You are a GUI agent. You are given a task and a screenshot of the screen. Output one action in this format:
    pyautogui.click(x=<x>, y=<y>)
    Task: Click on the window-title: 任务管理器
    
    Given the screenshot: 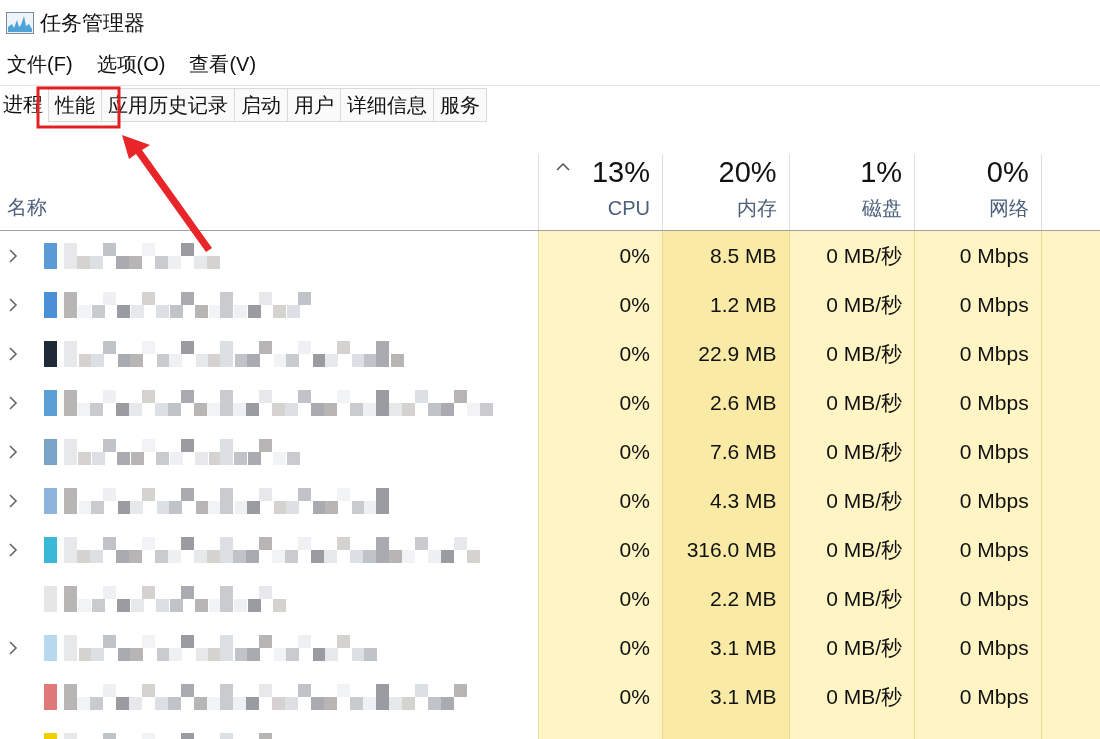 What is the action you would take?
    pyautogui.click(x=92, y=23)
    